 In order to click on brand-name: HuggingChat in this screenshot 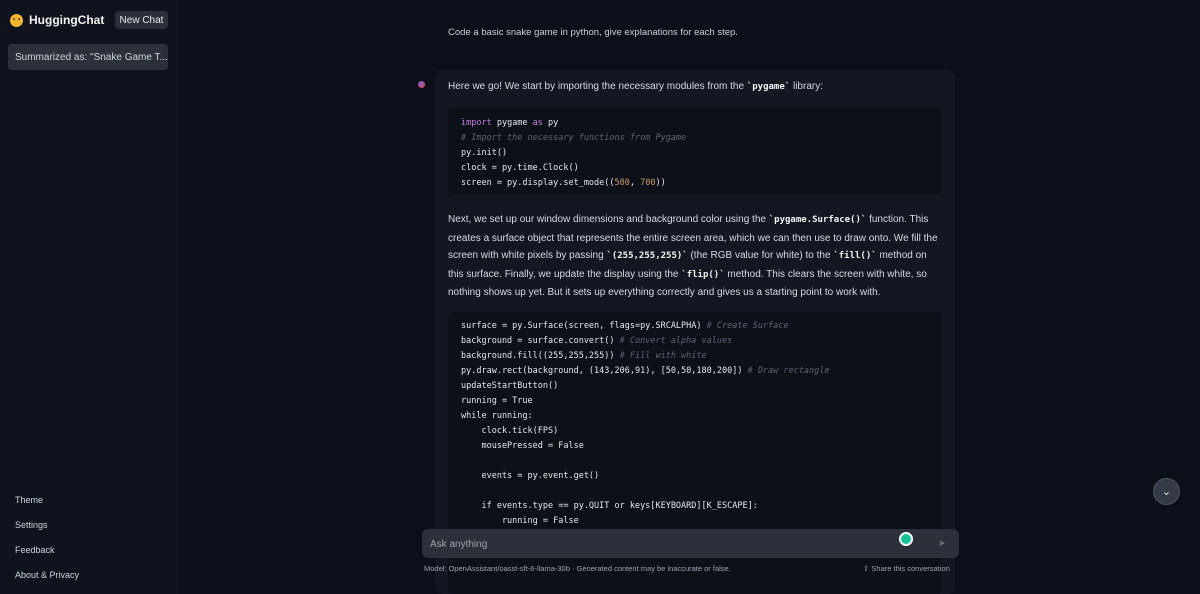, I will do `click(67, 20)`.